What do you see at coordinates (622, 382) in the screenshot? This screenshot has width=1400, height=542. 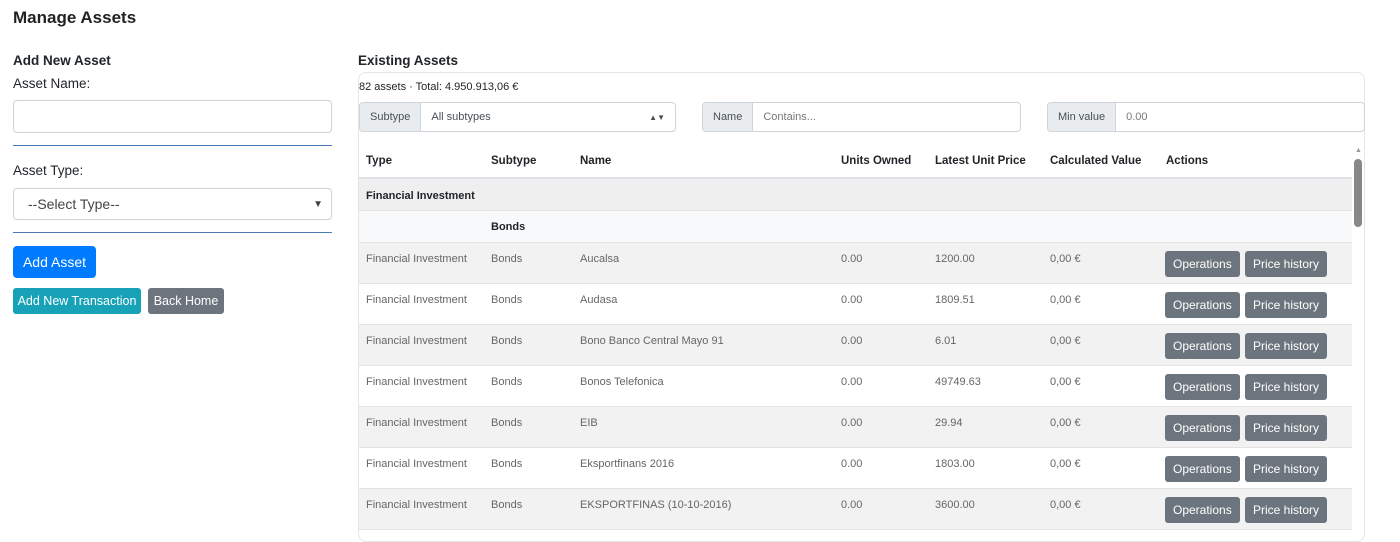 I see `cell-name: Bonos Telefonica` at bounding box center [622, 382].